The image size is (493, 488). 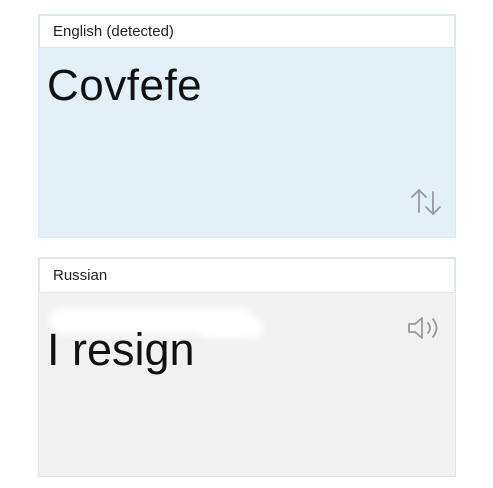 What do you see at coordinates (247, 275) in the screenshot?
I see `target-language-label: Russian` at bounding box center [247, 275].